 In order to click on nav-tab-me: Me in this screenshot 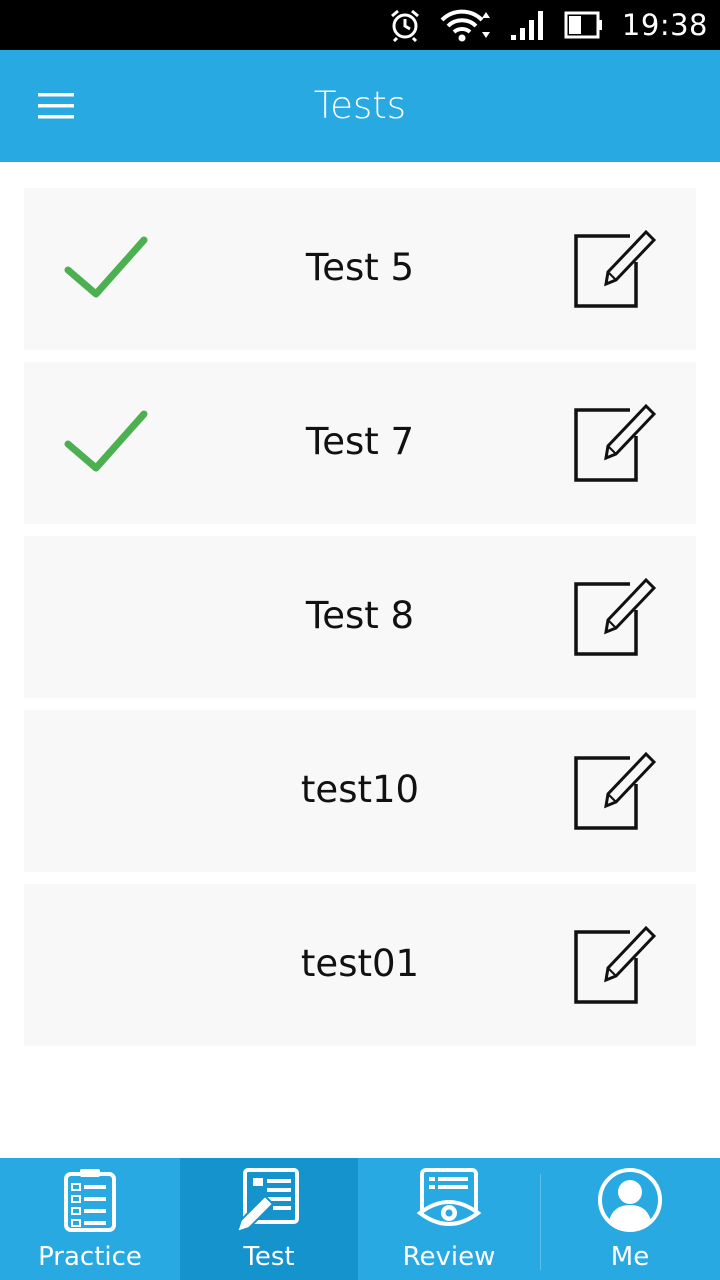, I will do `click(630, 1219)`.